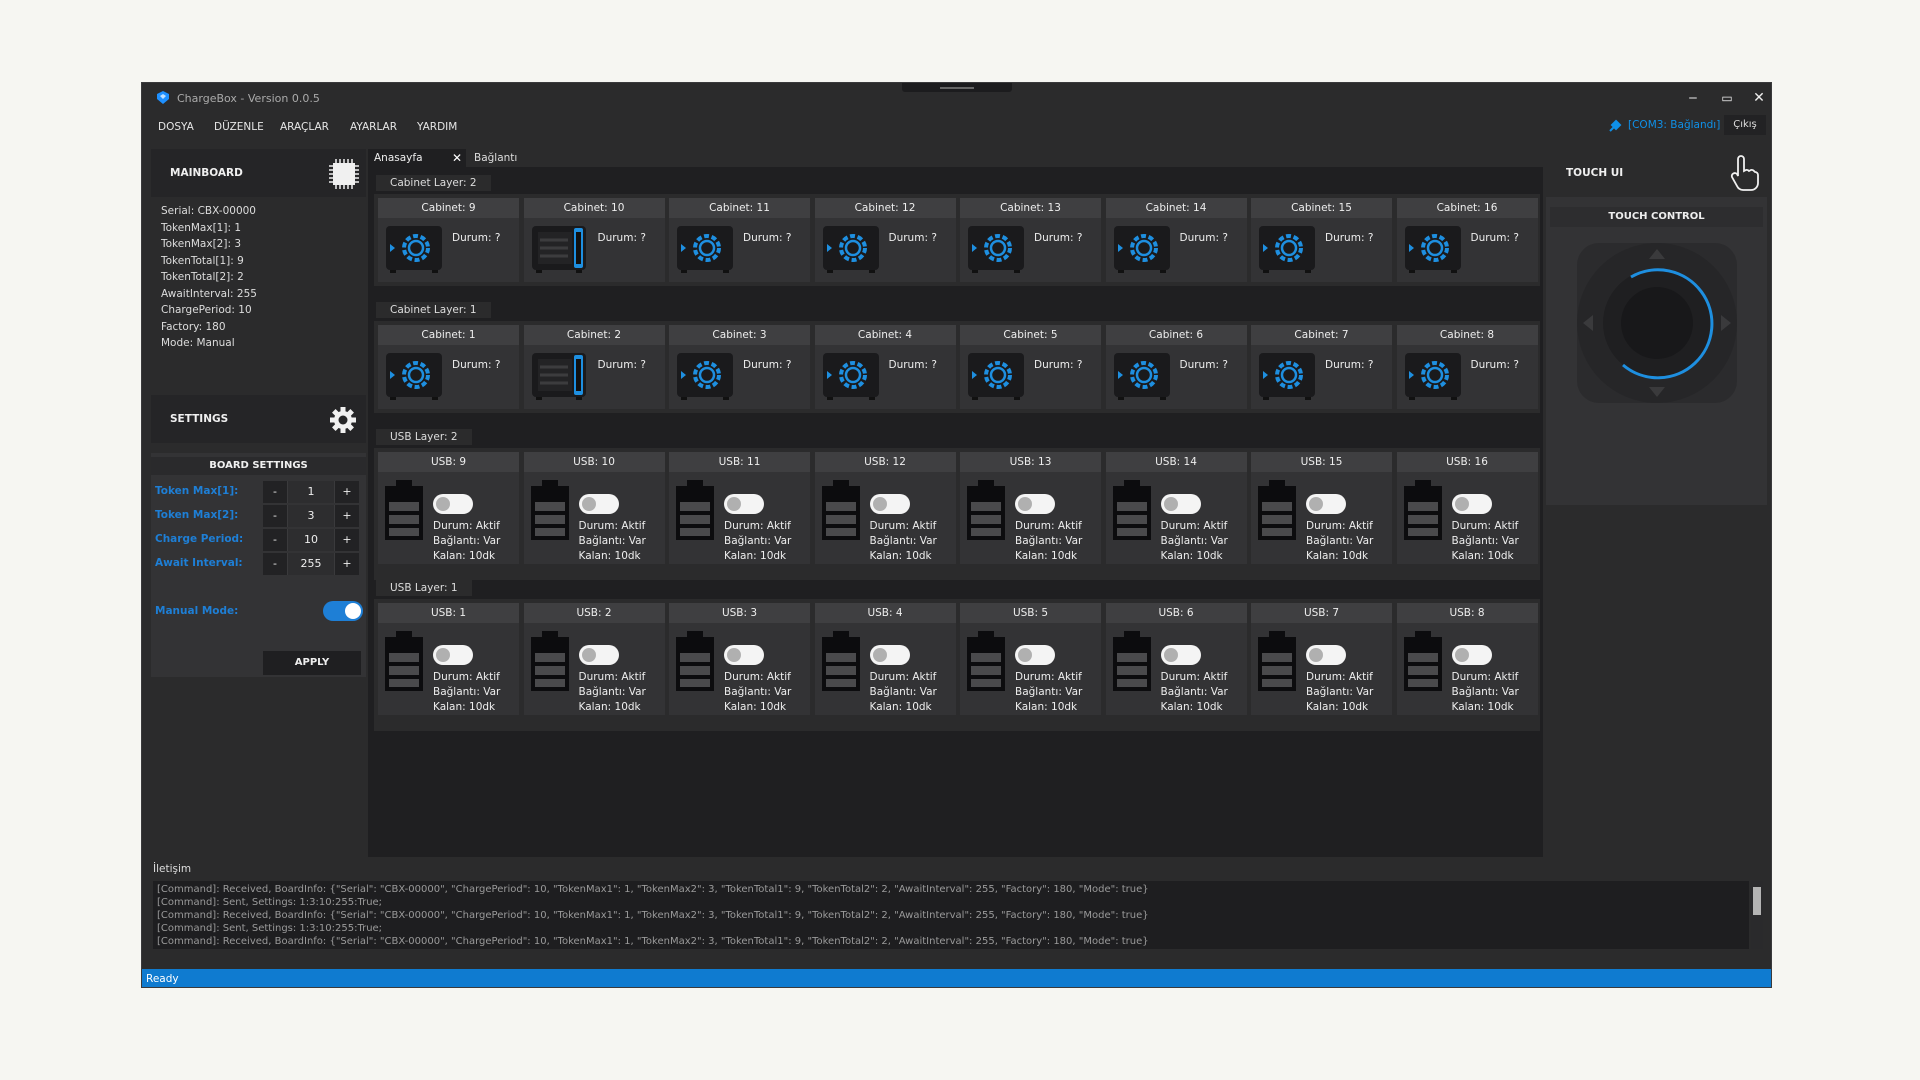 This screenshot has height=1080, width=1920. I want to click on menu-ayarlar: AYARLAR, so click(373, 127).